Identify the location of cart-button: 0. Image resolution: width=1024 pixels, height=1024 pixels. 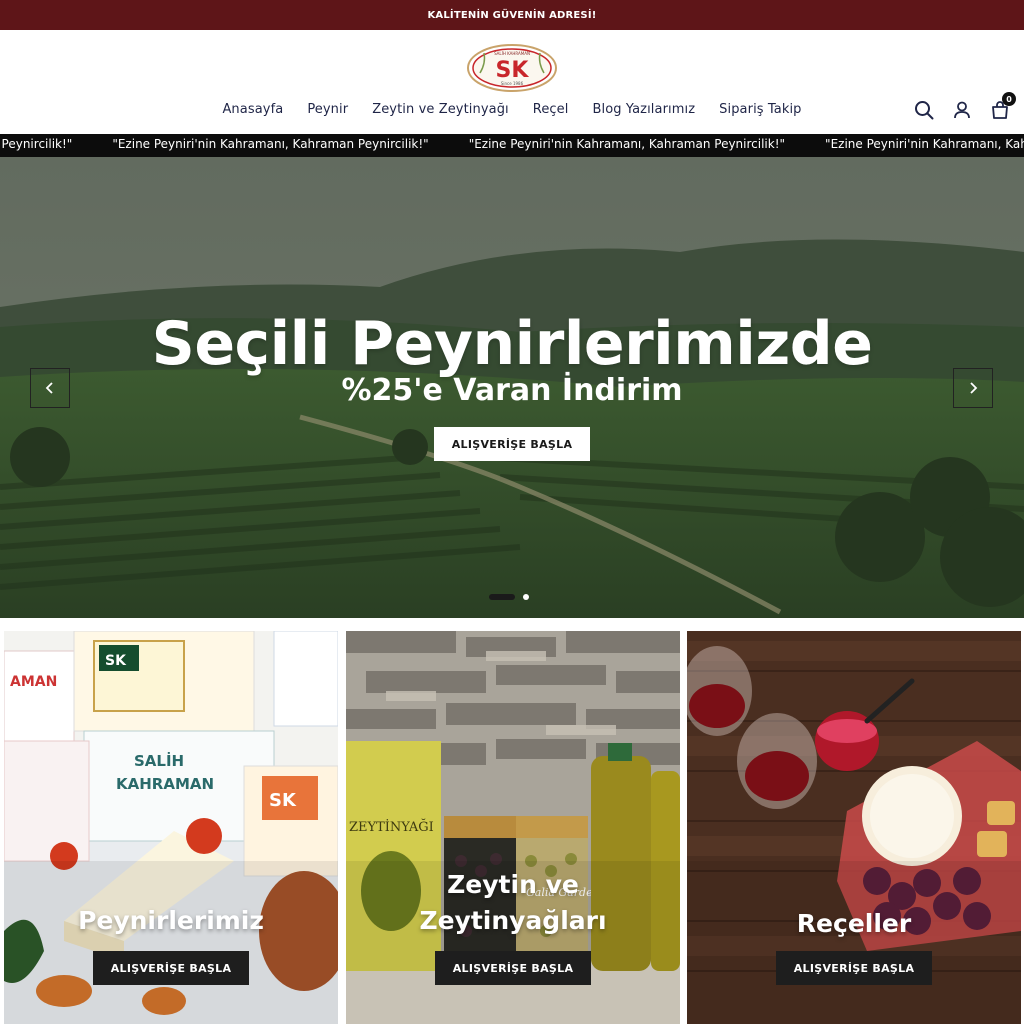
(1003, 106).